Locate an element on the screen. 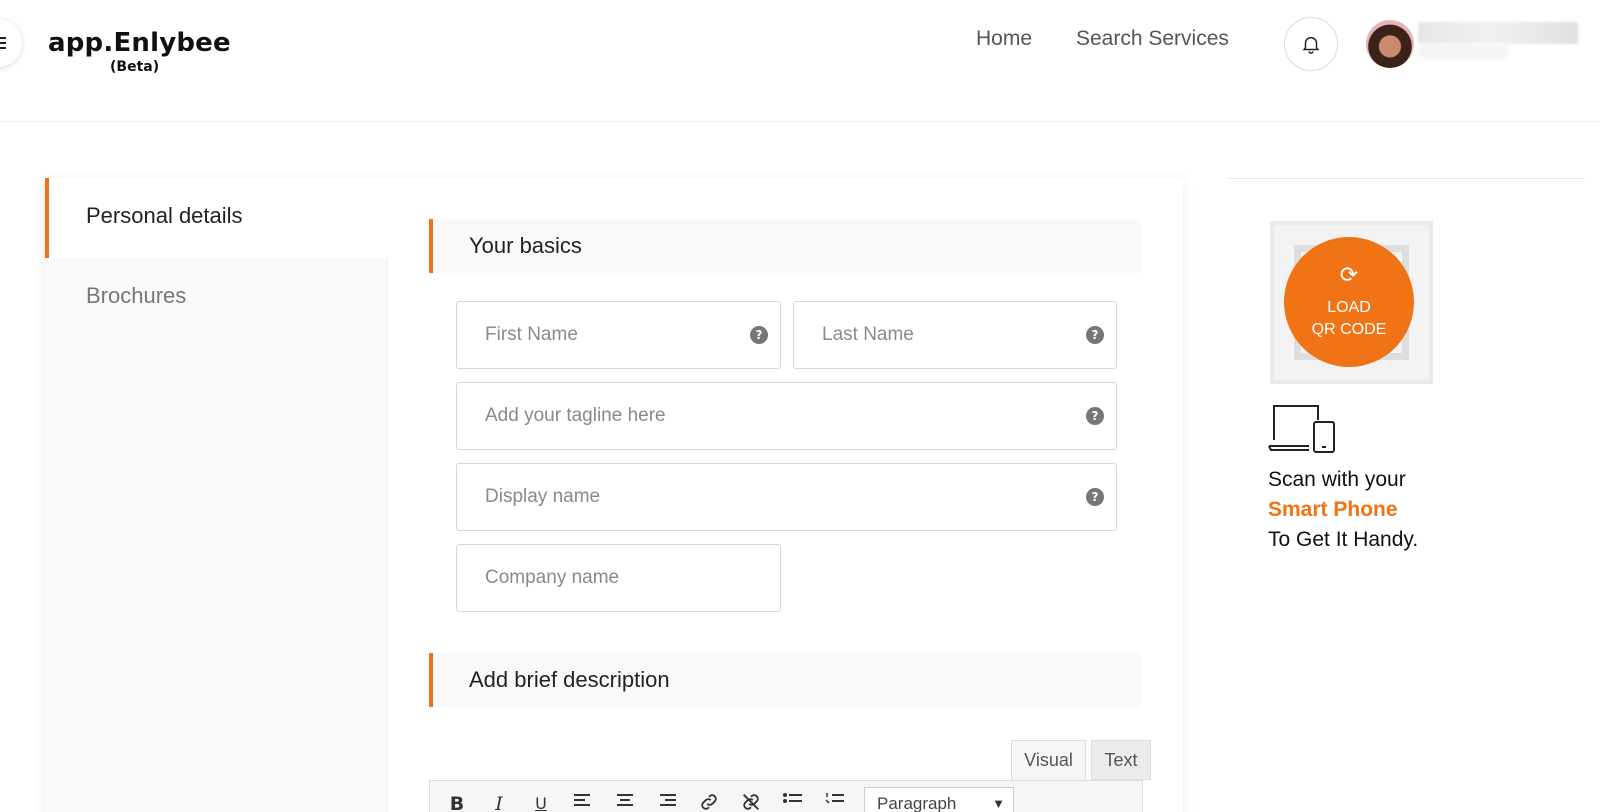  nav-home-link: Home is located at coordinates (1004, 41).